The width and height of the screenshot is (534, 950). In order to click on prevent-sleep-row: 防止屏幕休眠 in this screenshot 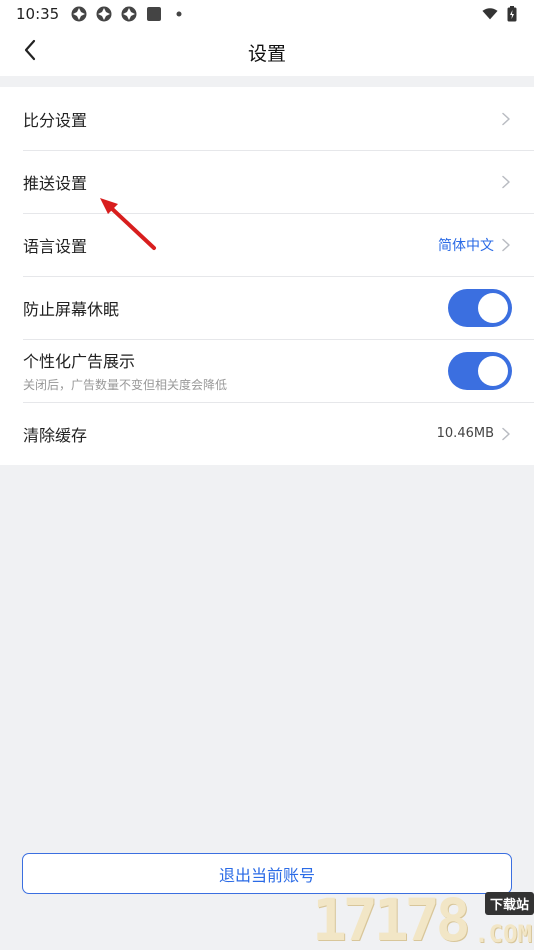, I will do `click(267, 307)`.